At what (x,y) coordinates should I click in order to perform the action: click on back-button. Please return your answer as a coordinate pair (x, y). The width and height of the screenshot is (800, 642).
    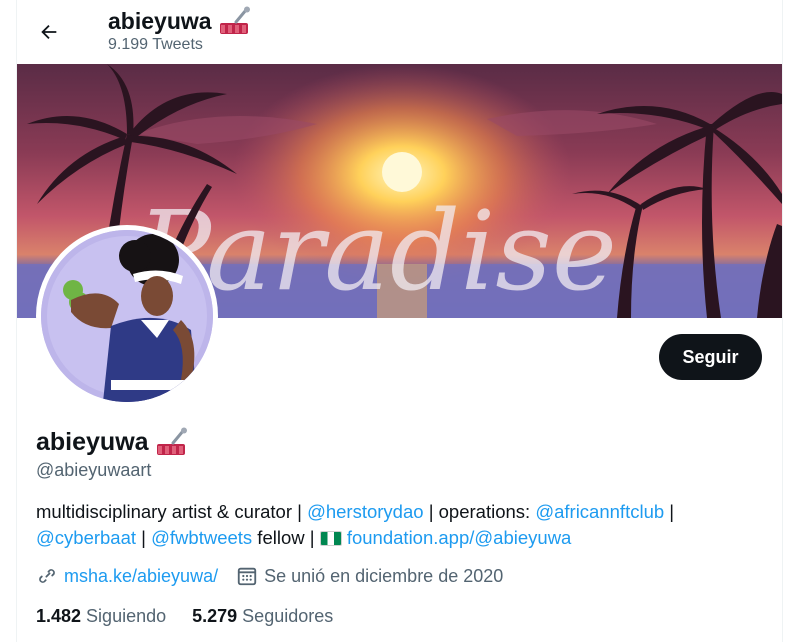
    Looking at the image, I should click on (49, 32).